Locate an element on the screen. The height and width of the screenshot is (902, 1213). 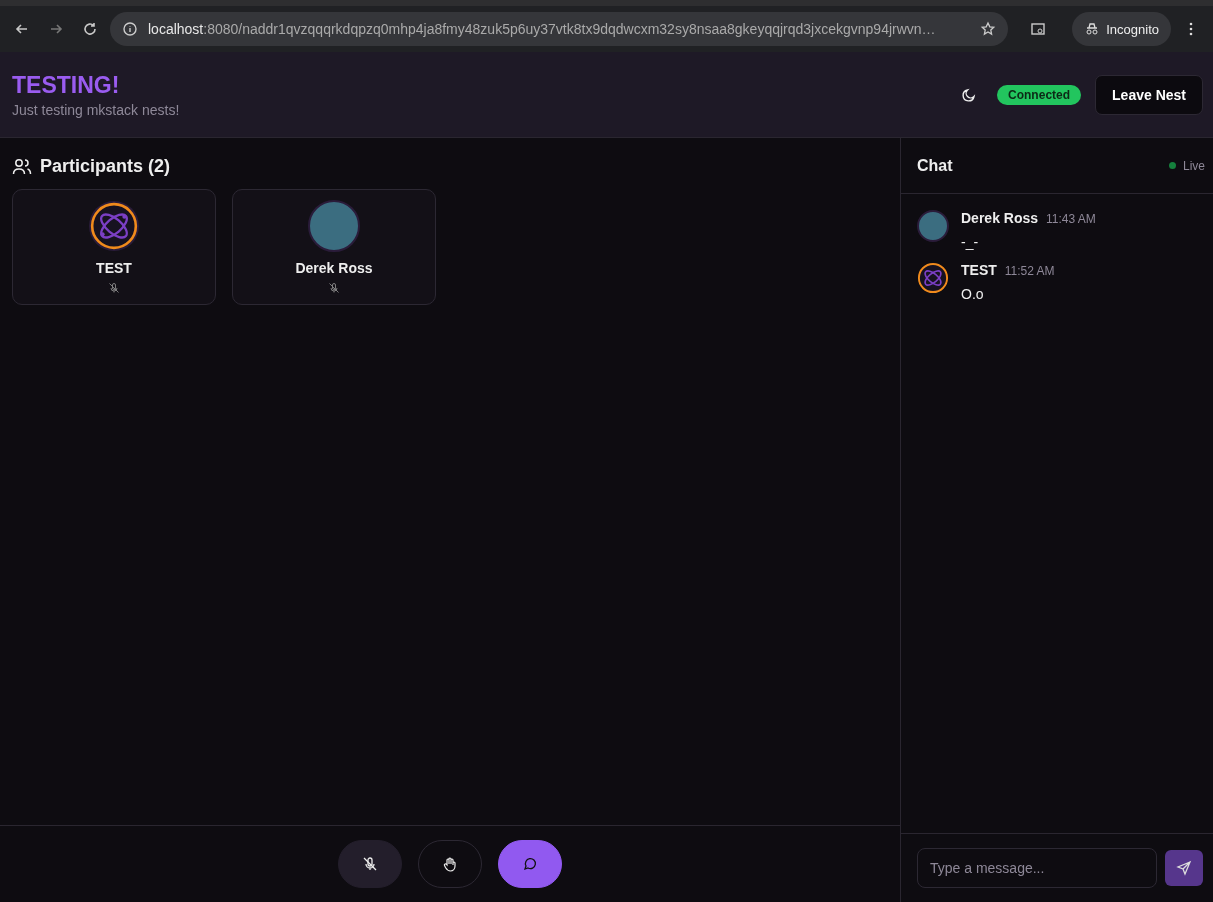
hand-icon is located at coordinates (450, 864).